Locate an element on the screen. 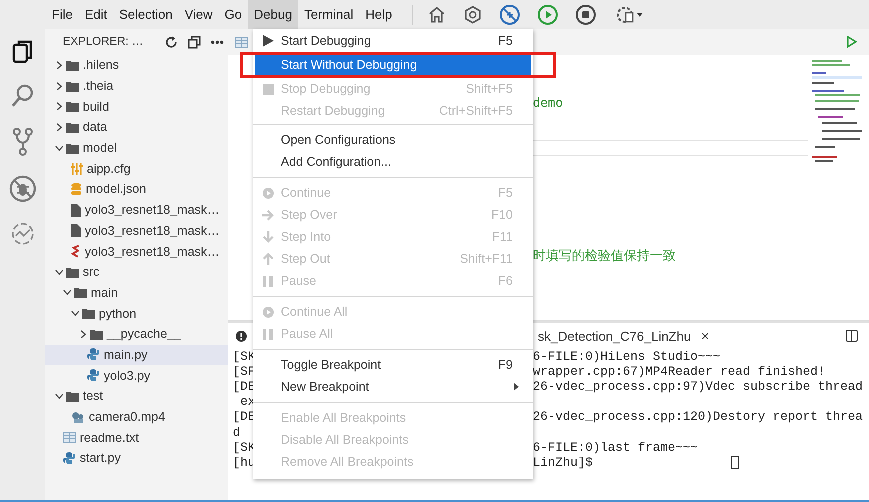  tree-item: __pycache__ is located at coordinates (136, 334).